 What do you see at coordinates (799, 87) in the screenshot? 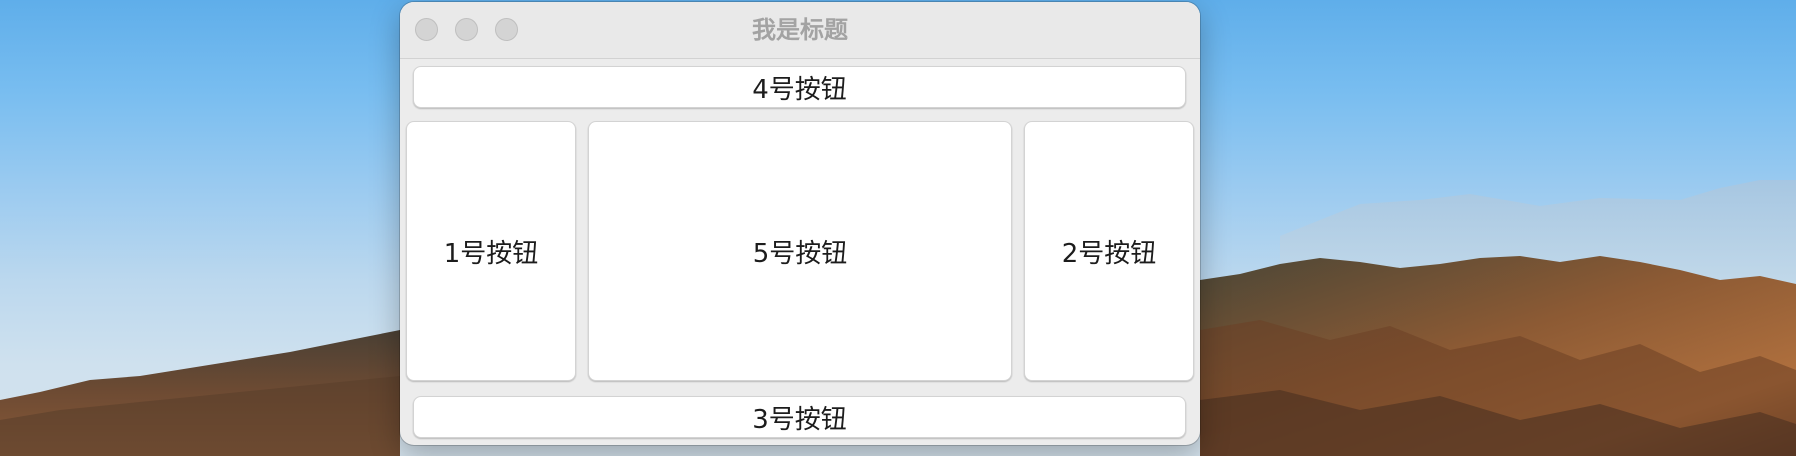
I see `button-4-north: 4号按钮` at bounding box center [799, 87].